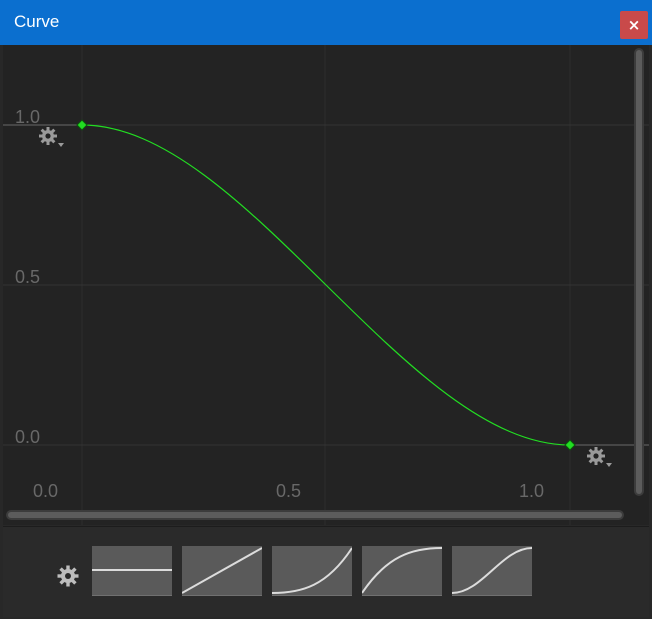  I want to click on preset-ease-out, so click(402, 571).